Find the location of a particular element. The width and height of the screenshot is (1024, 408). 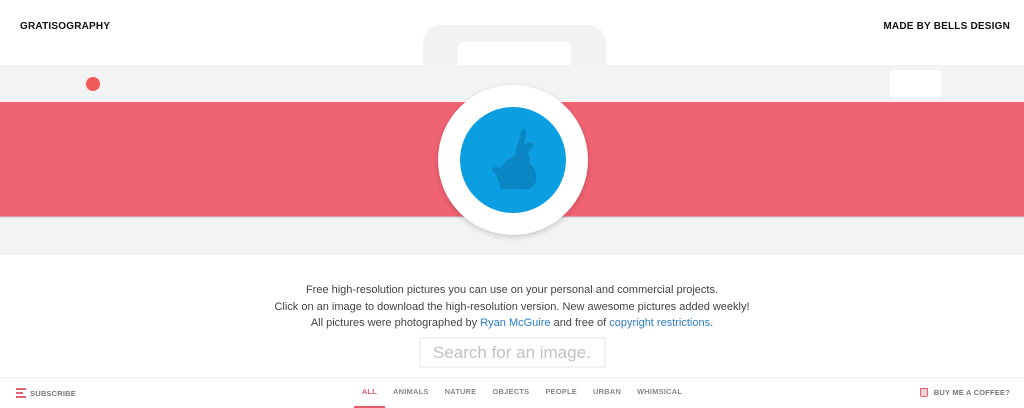

subscribe-label: SUBSCRIBE is located at coordinates (53, 393).